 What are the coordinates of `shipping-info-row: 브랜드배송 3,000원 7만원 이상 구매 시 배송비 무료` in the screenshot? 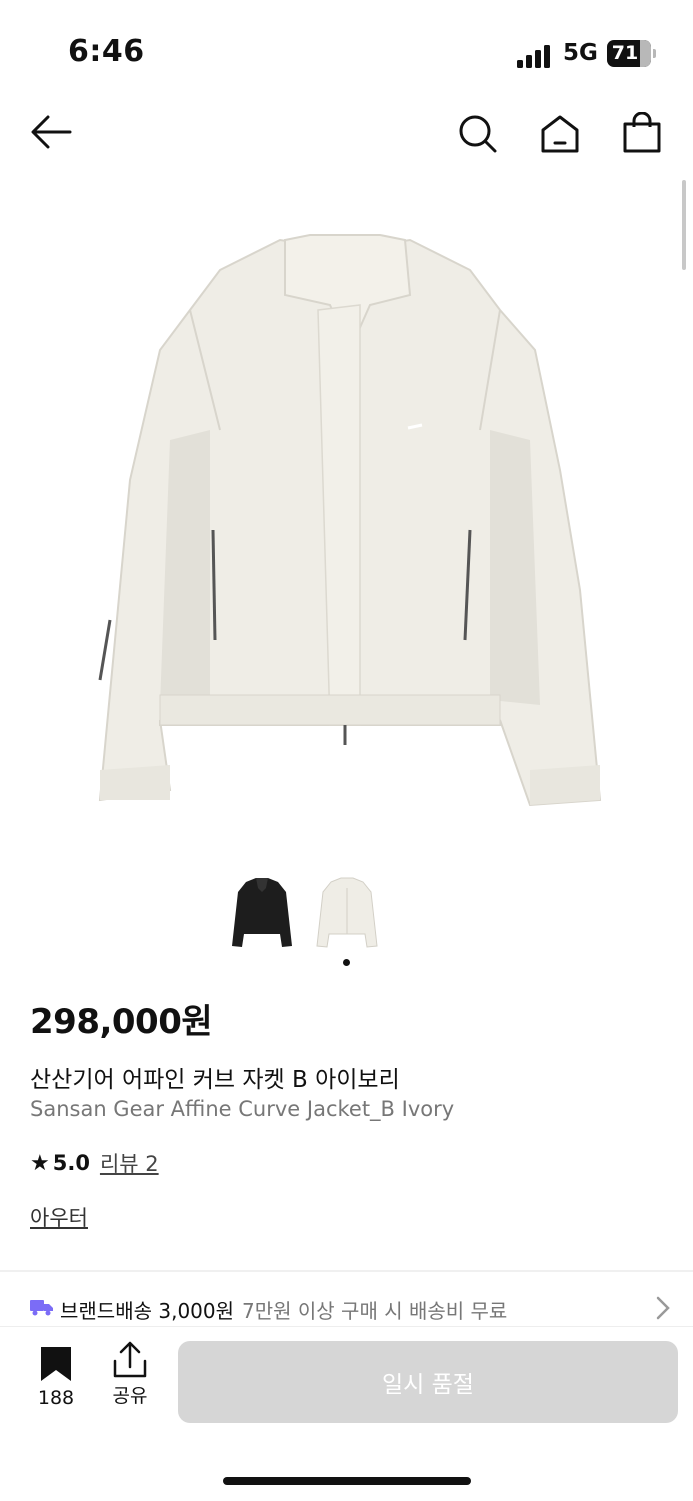 It's located at (350, 1309).